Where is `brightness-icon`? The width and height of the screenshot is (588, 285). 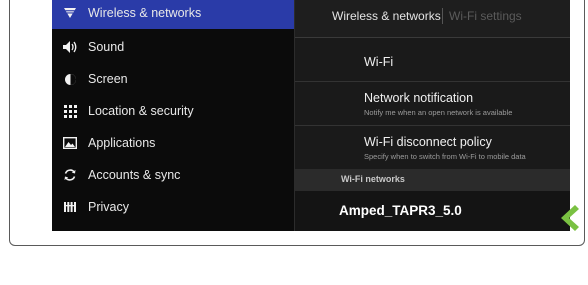 brightness-icon is located at coordinates (70, 79).